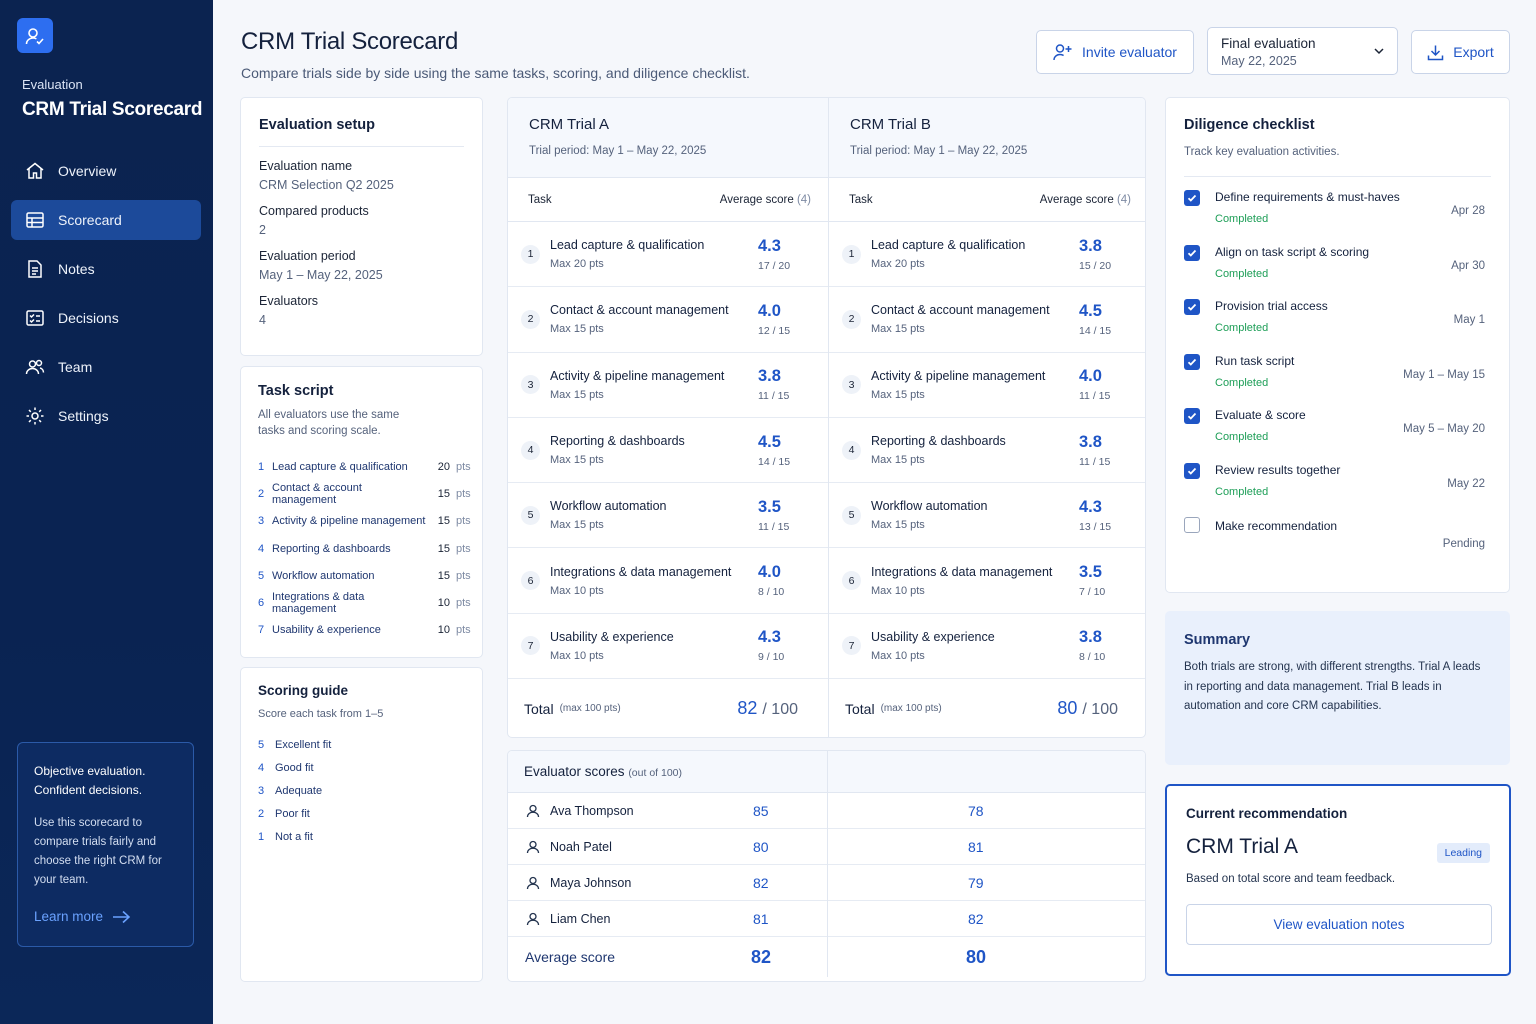  What do you see at coordinates (361, 310) in the screenshot?
I see `setup-field: Evaluators 4` at bounding box center [361, 310].